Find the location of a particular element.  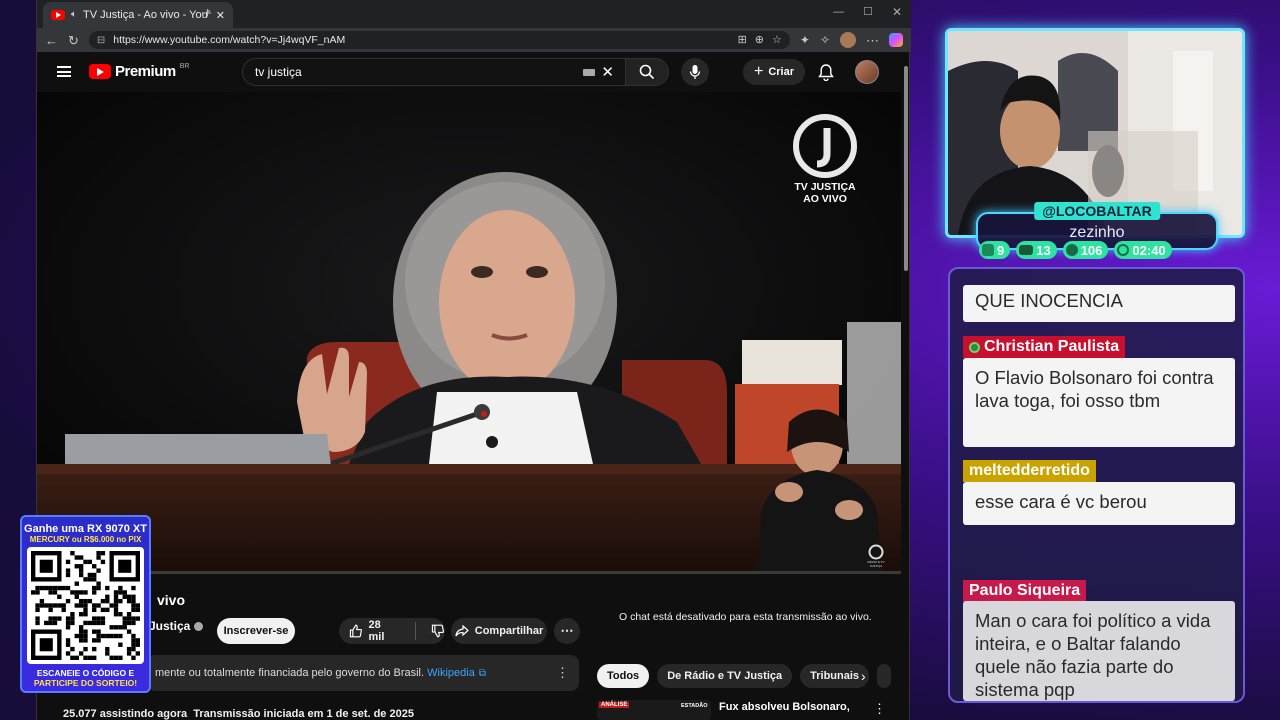

chat-message: esse cara é vc berou is located at coordinates (1099, 503).